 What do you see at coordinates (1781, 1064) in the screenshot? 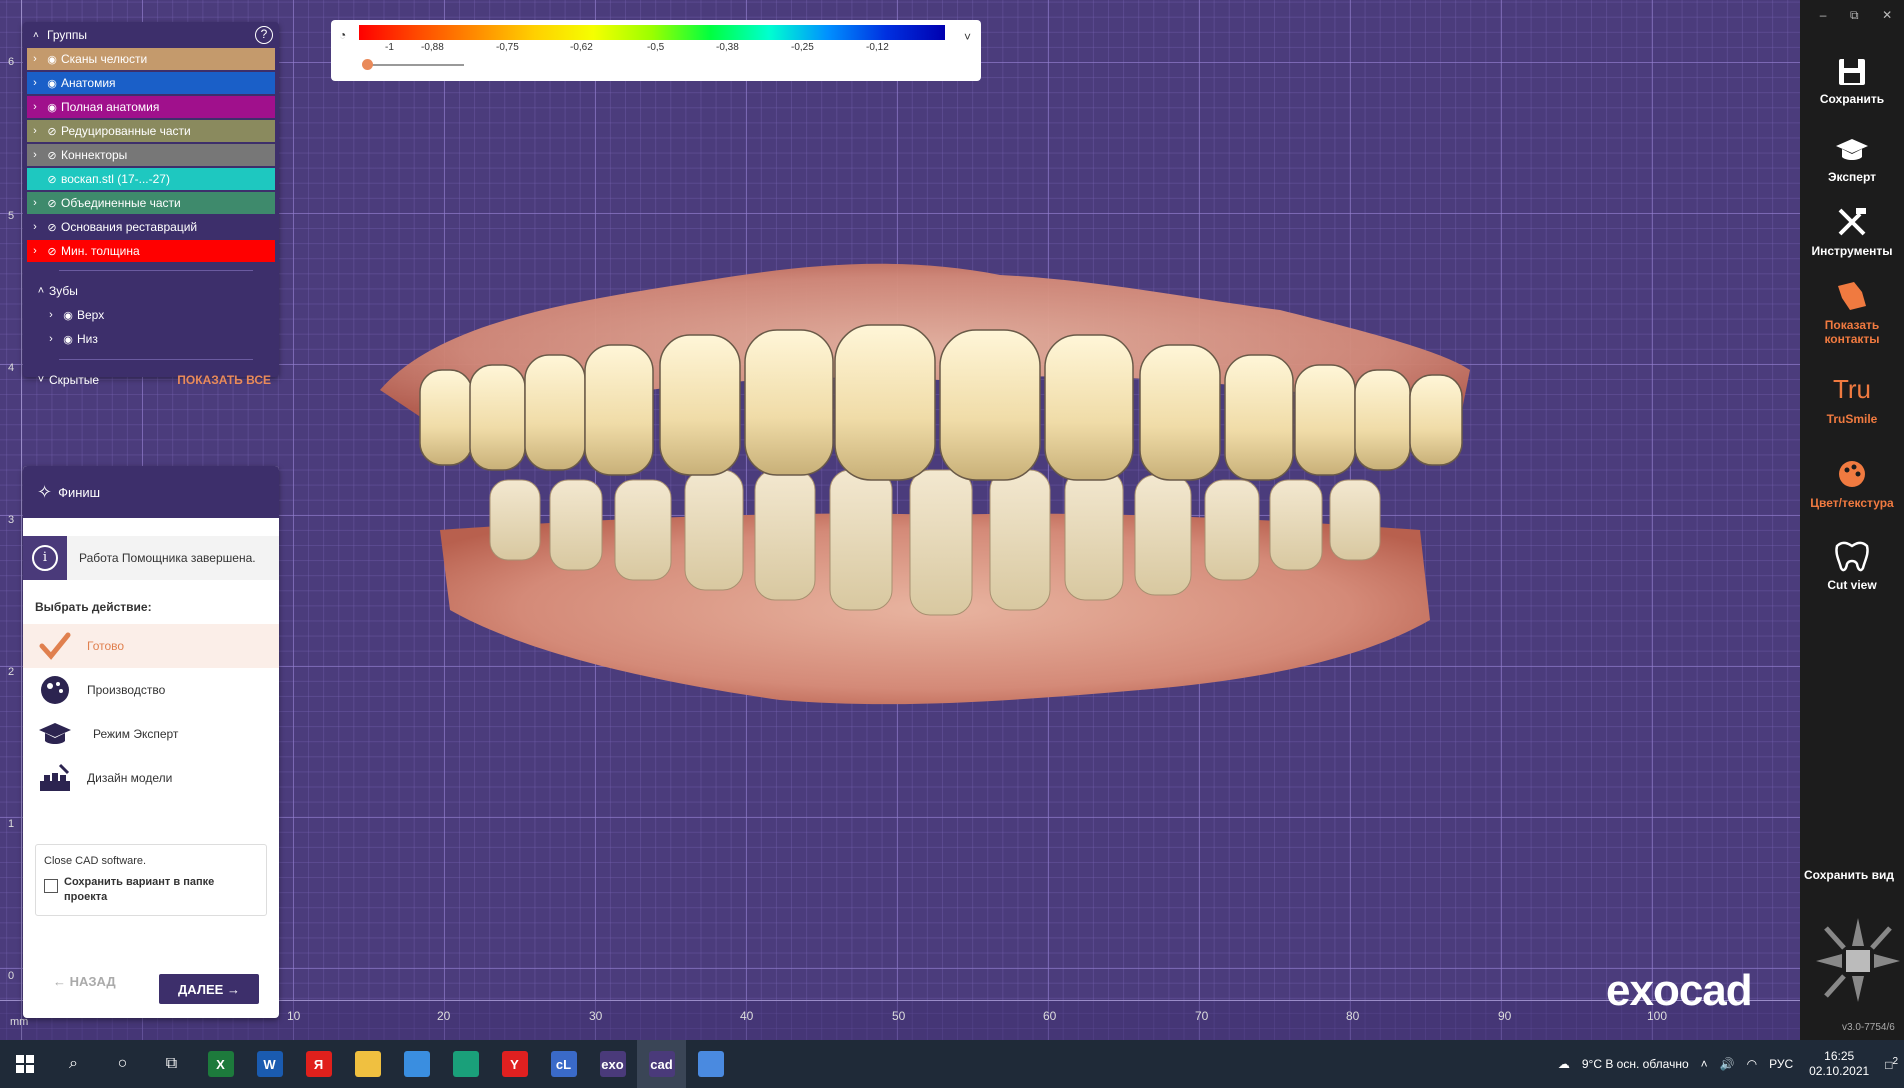
I see `language-indicator: РУС` at bounding box center [1781, 1064].